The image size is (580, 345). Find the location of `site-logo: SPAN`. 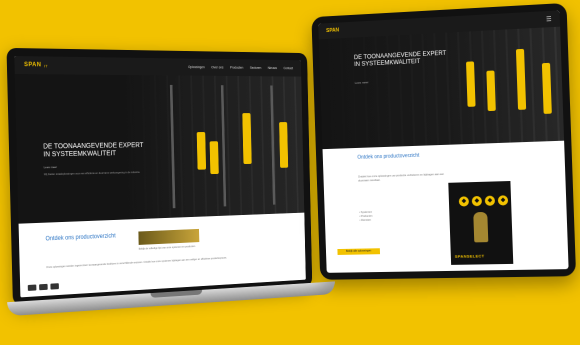

site-logo: SPAN is located at coordinates (32, 65).